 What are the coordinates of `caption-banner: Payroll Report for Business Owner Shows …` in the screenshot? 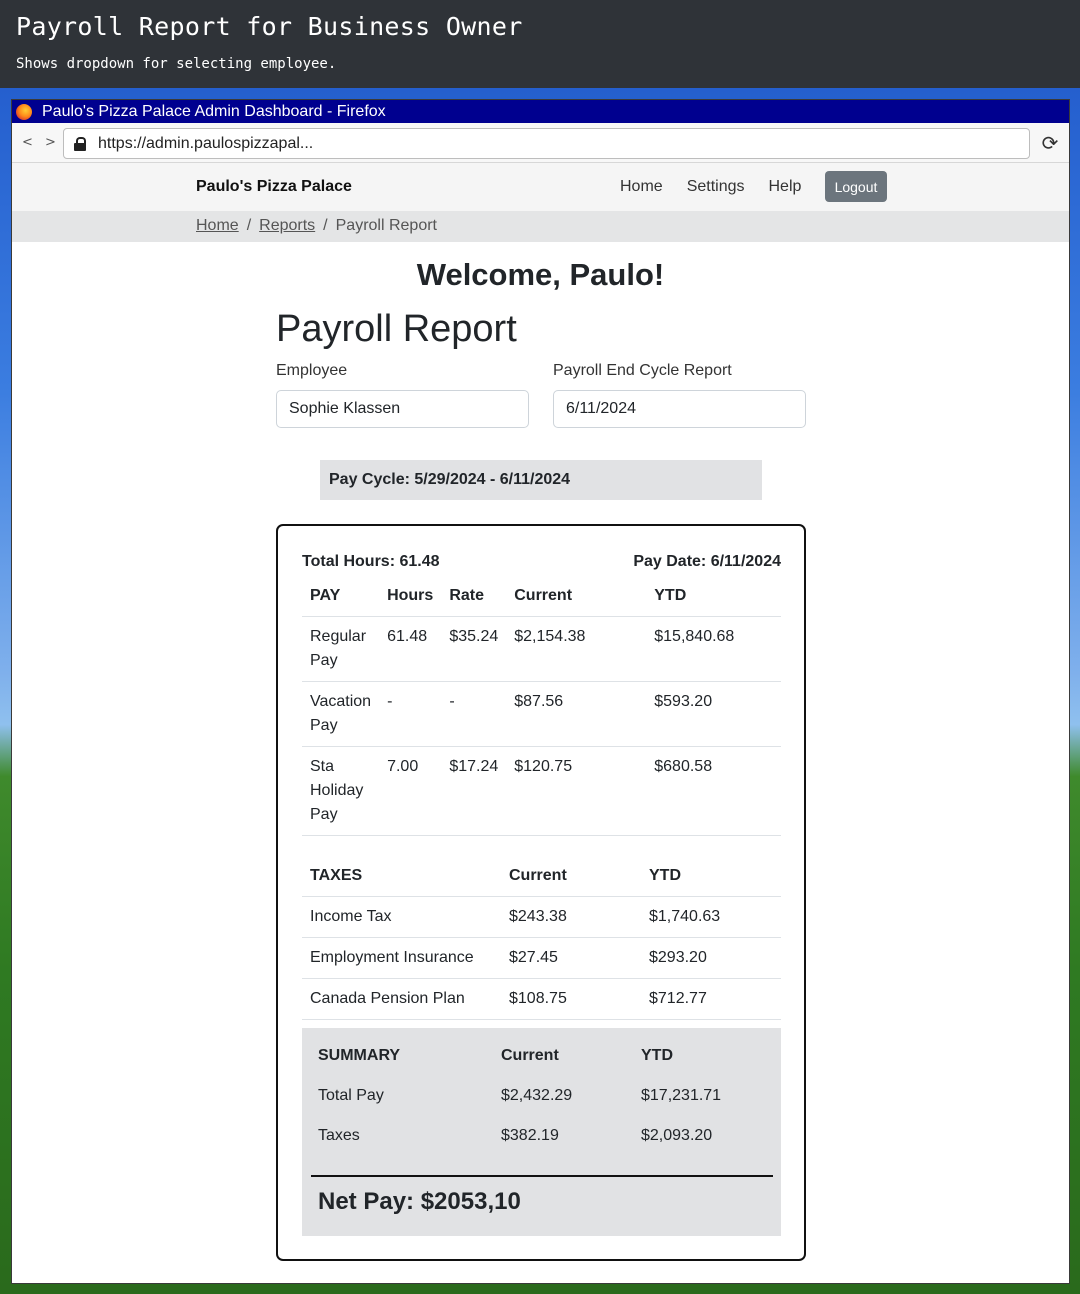 It's located at (540, 44).